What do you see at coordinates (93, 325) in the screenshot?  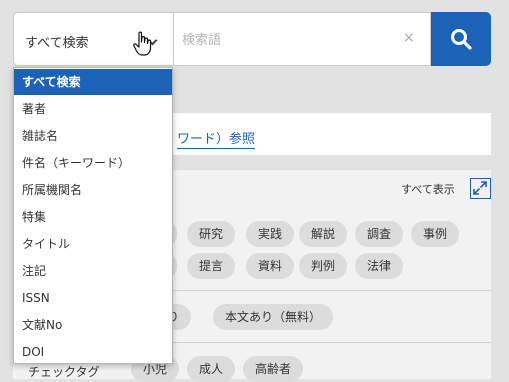 I see `scope-option-document-no: 文献No` at bounding box center [93, 325].